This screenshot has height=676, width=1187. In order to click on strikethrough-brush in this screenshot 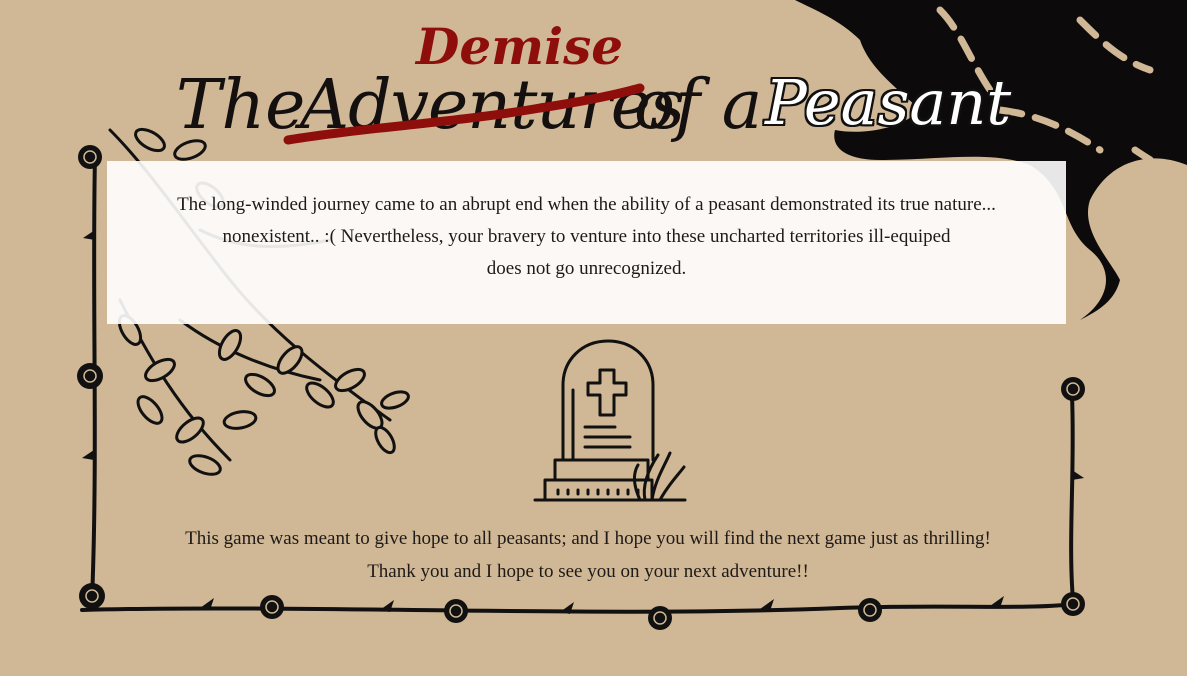, I will do `click(464, 114)`.